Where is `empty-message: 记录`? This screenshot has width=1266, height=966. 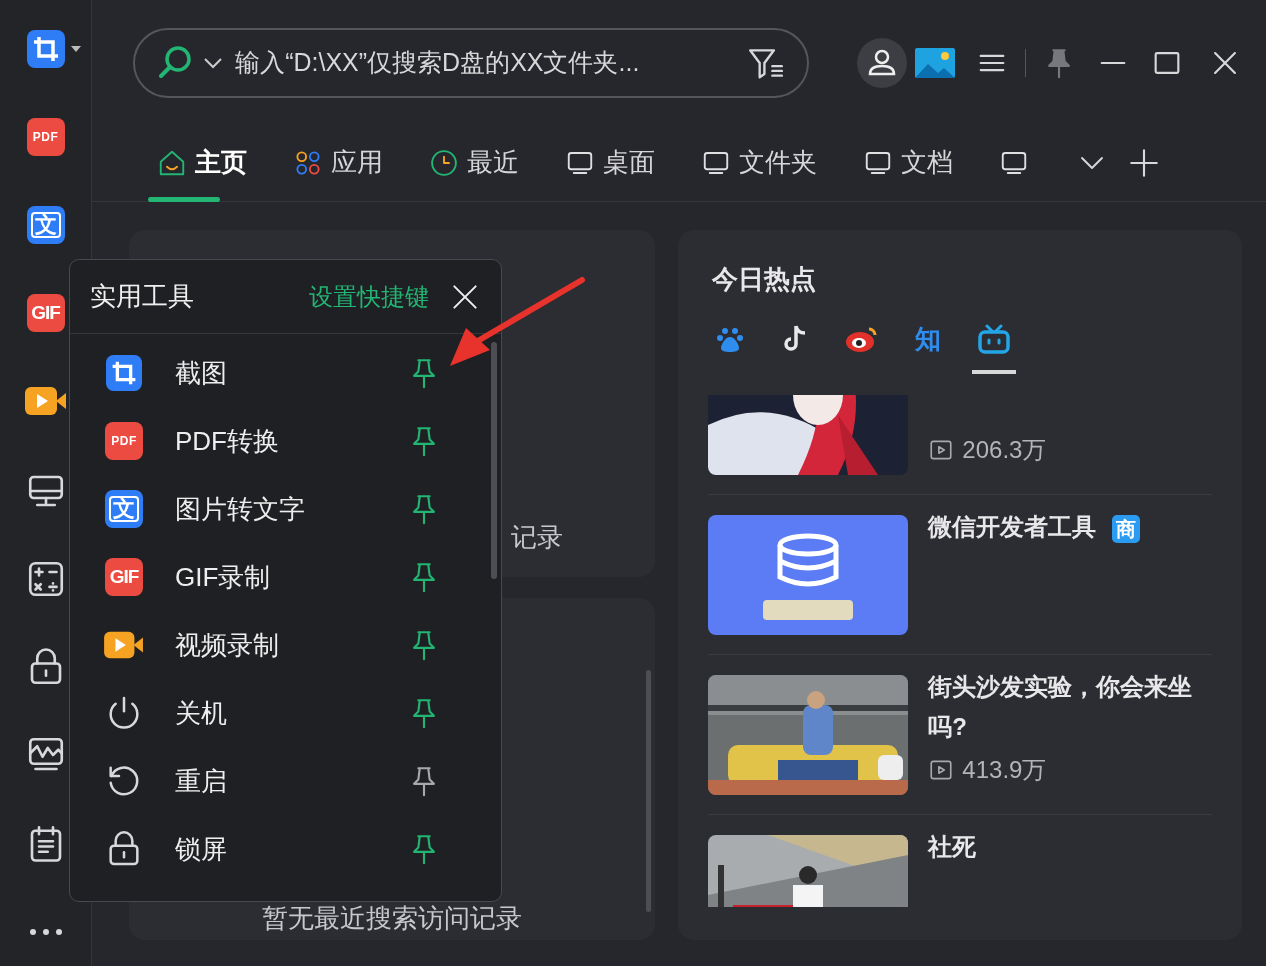 empty-message: 记录 is located at coordinates (537, 537).